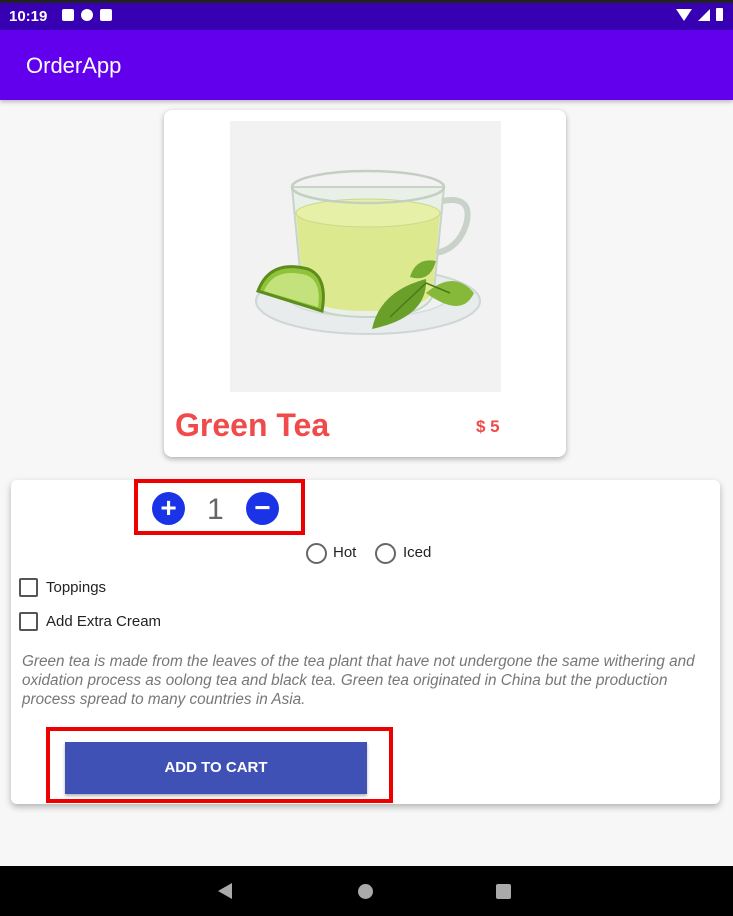 The height and width of the screenshot is (916, 733). Describe the element at coordinates (74, 65) in the screenshot. I see `app-title: OrderApp` at that location.